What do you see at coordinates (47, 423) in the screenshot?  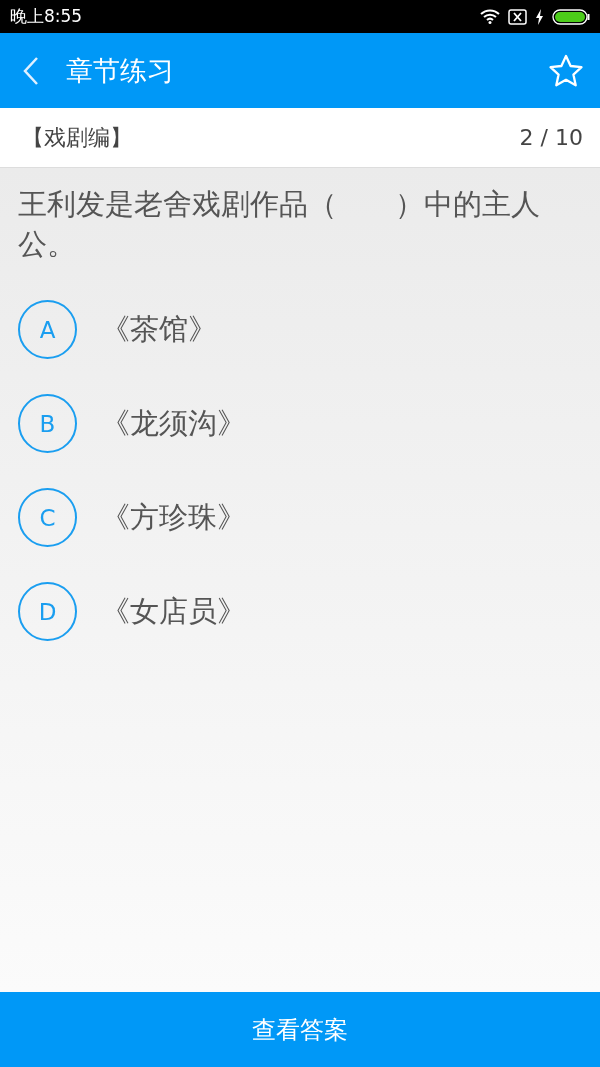 I see `option-letter: B` at bounding box center [47, 423].